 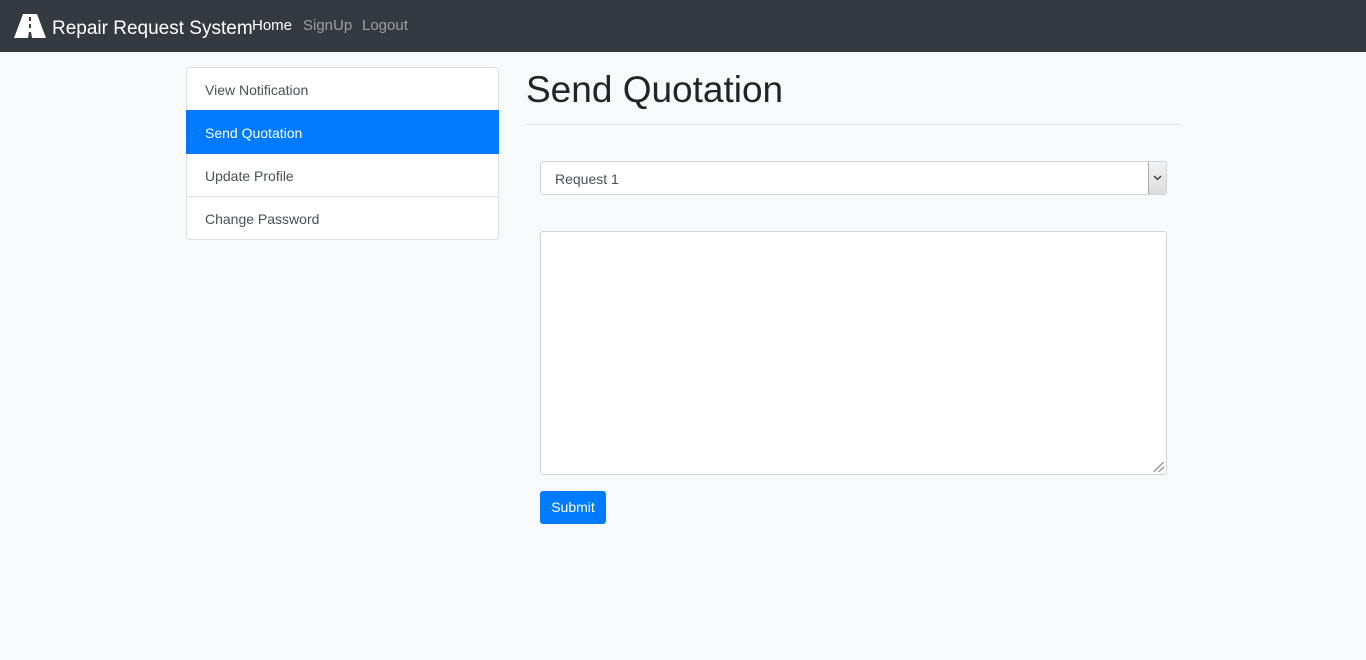 What do you see at coordinates (342, 218) in the screenshot?
I see `sidebar-item-change-password: Change Password` at bounding box center [342, 218].